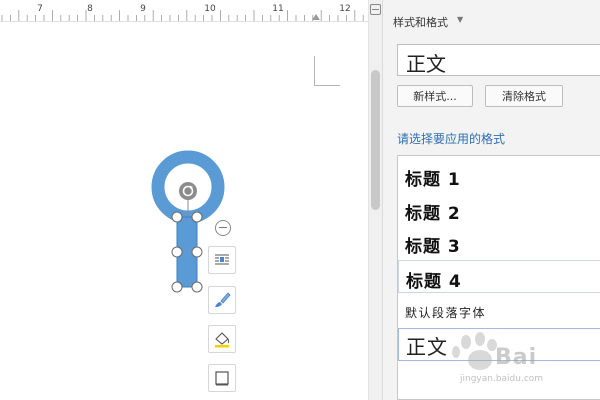  Describe the element at coordinates (223, 228) in the screenshot. I see `minus-icon` at that location.